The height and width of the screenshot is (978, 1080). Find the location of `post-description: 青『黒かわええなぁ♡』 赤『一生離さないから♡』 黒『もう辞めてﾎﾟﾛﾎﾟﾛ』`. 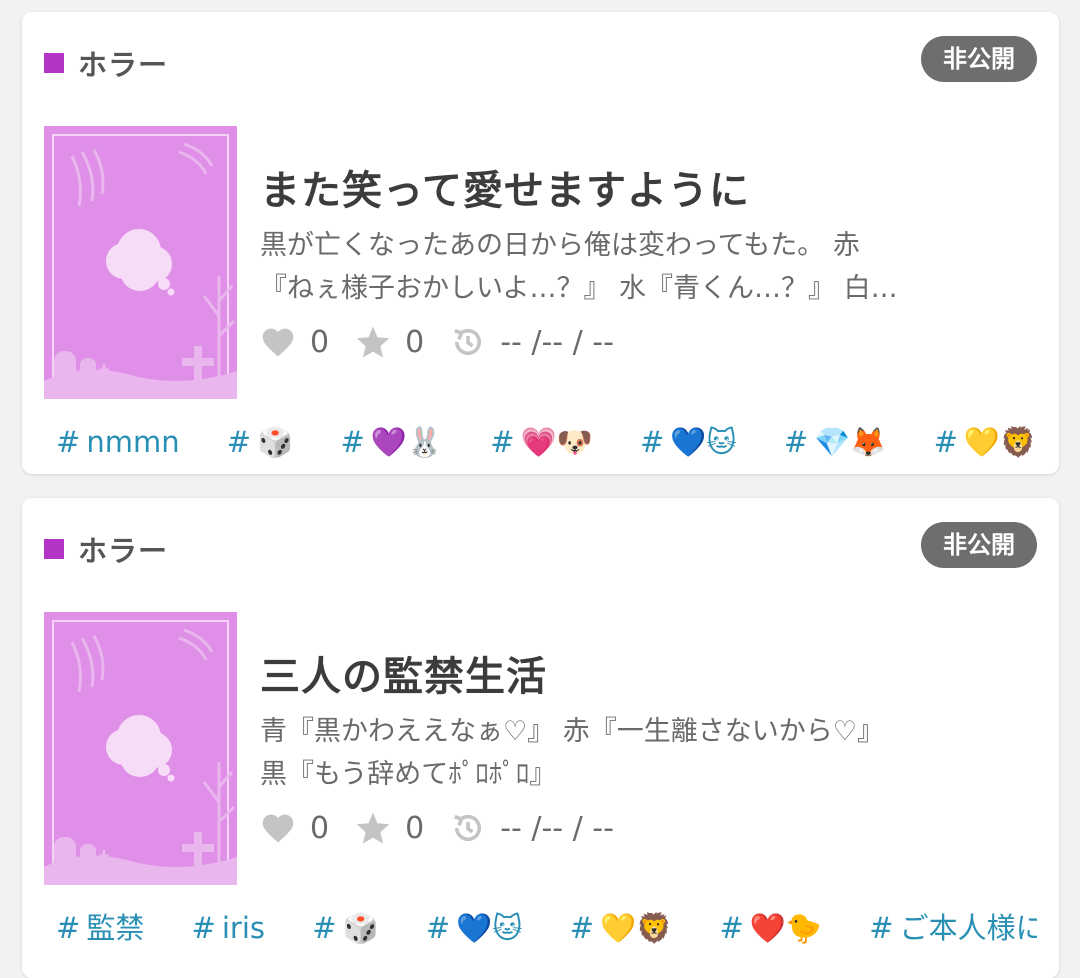

post-description: 青『黒かわええなぁ♡』 赤『一生離さないから♡』 黒『もう辞めてﾎﾟﾛﾎﾟﾛ』 is located at coordinates (650, 753).